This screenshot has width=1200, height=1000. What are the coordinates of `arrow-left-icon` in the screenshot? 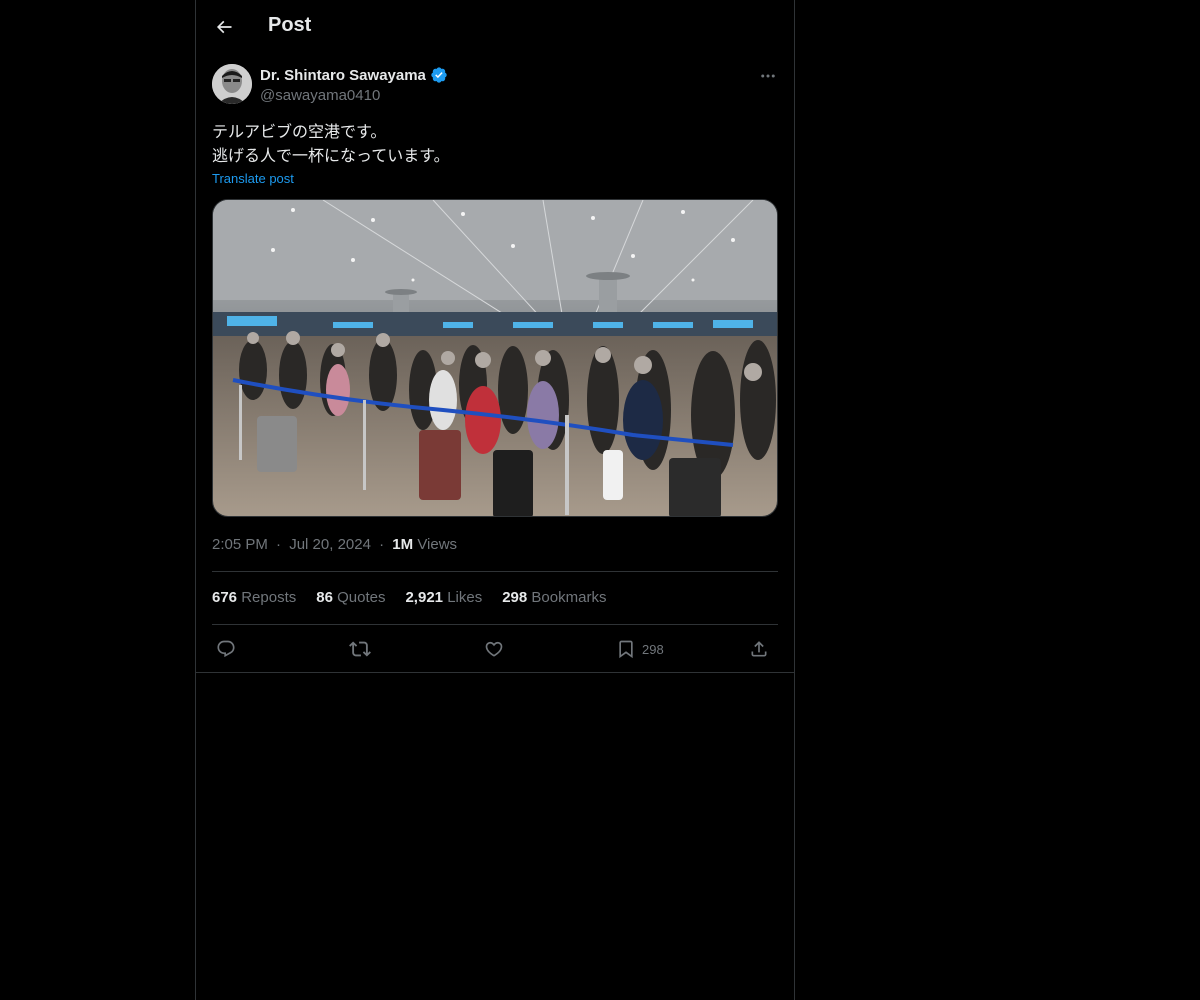 It's located at (224, 27).